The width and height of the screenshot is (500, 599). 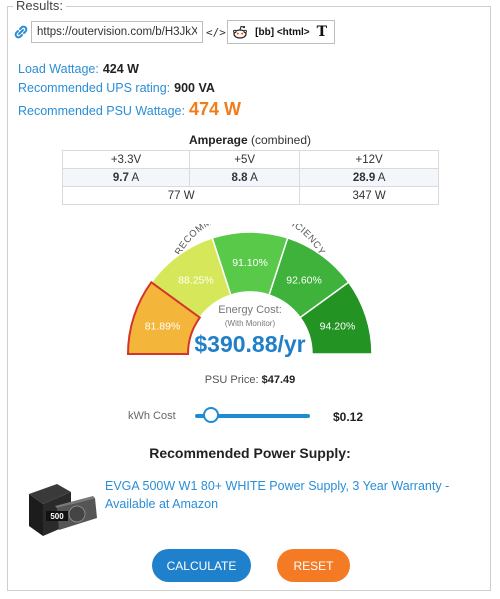 I want to click on ups-rating-row: Recommended UPS rating: 900 VA, so click(x=116, y=88).